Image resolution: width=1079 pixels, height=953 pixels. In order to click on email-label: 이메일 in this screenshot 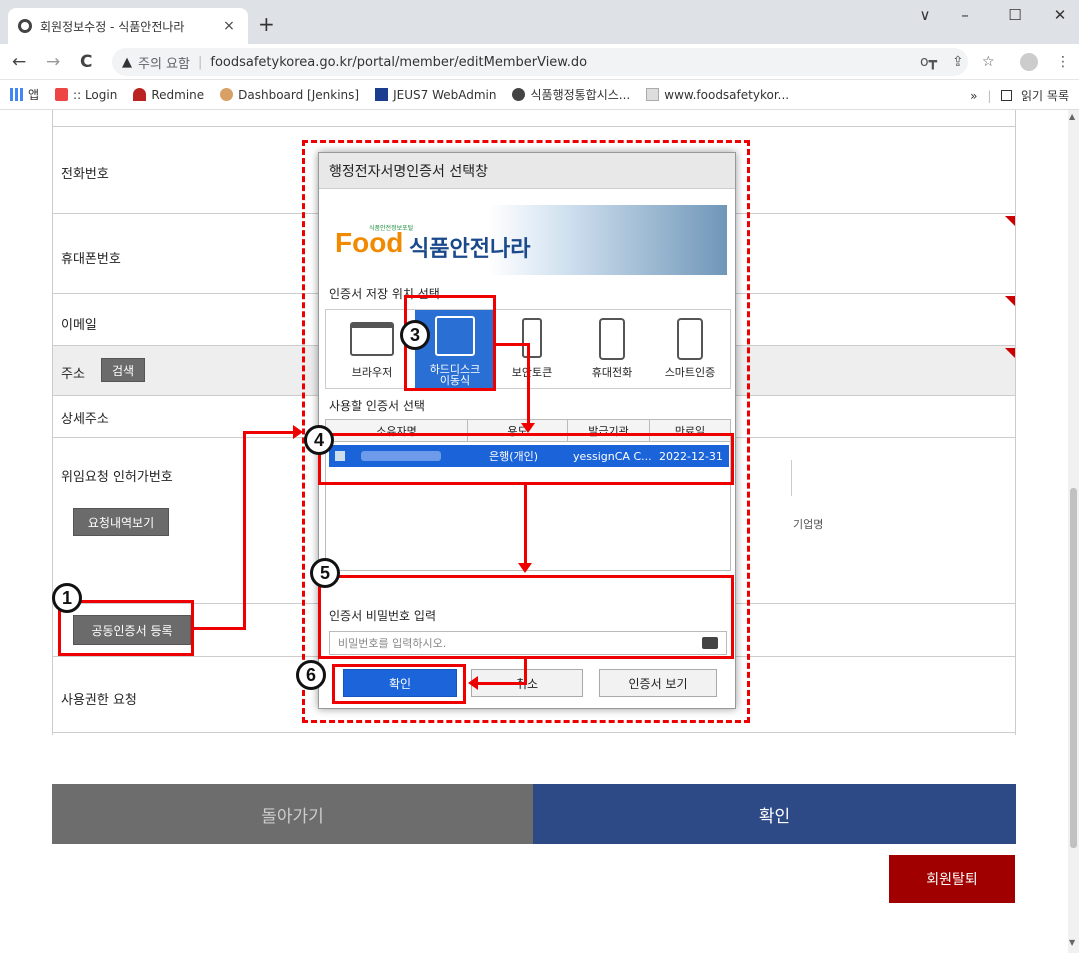, I will do `click(79, 325)`.